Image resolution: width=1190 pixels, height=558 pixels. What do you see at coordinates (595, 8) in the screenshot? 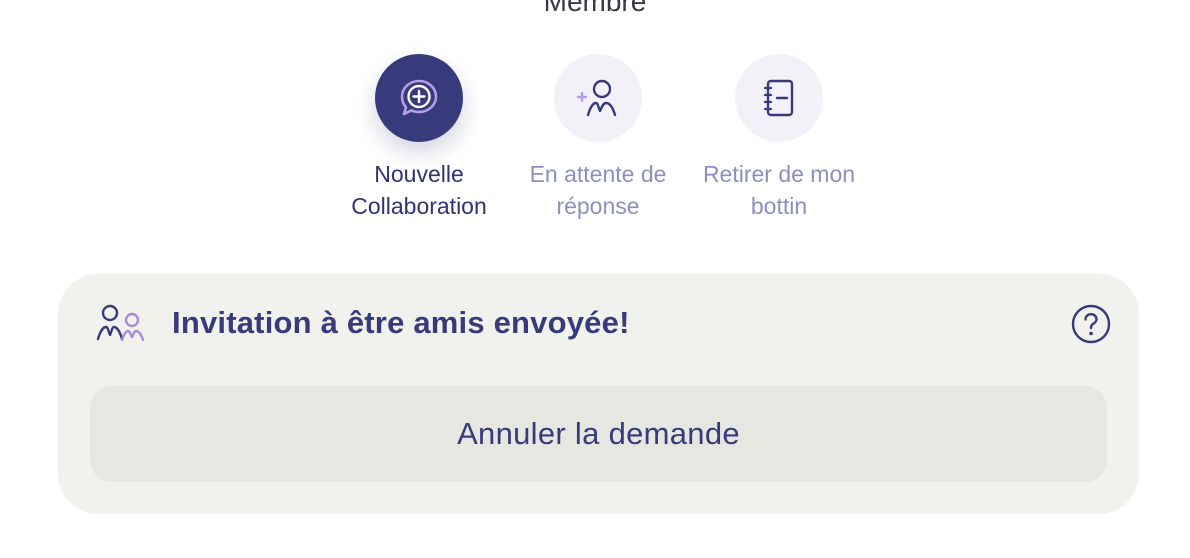
I see `member-role-label: Membre` at bounding box center [595, 8].